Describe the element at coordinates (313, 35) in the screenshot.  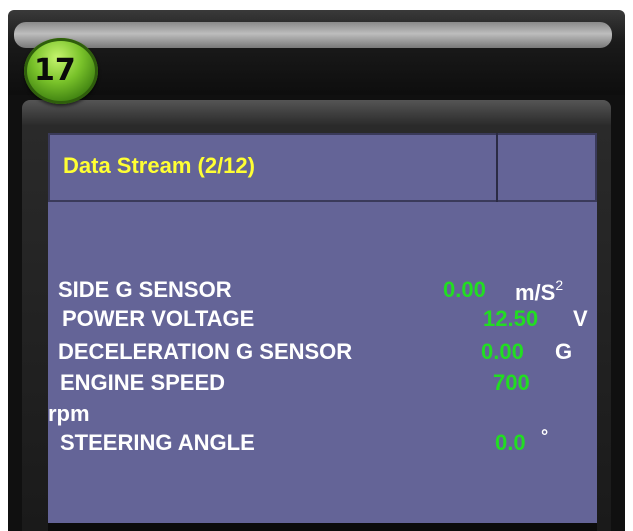
I see `device-highlight-bar` at that location.